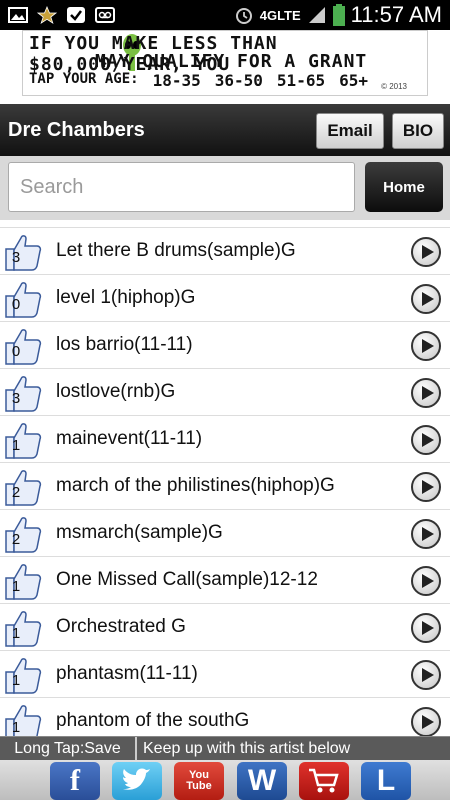 This screenshot has width=450, height=800. What do you see at coordinates (76, 129) in the screenshot?
I see `artist-name: Dre Chambers` at bounding box center [76, 129].